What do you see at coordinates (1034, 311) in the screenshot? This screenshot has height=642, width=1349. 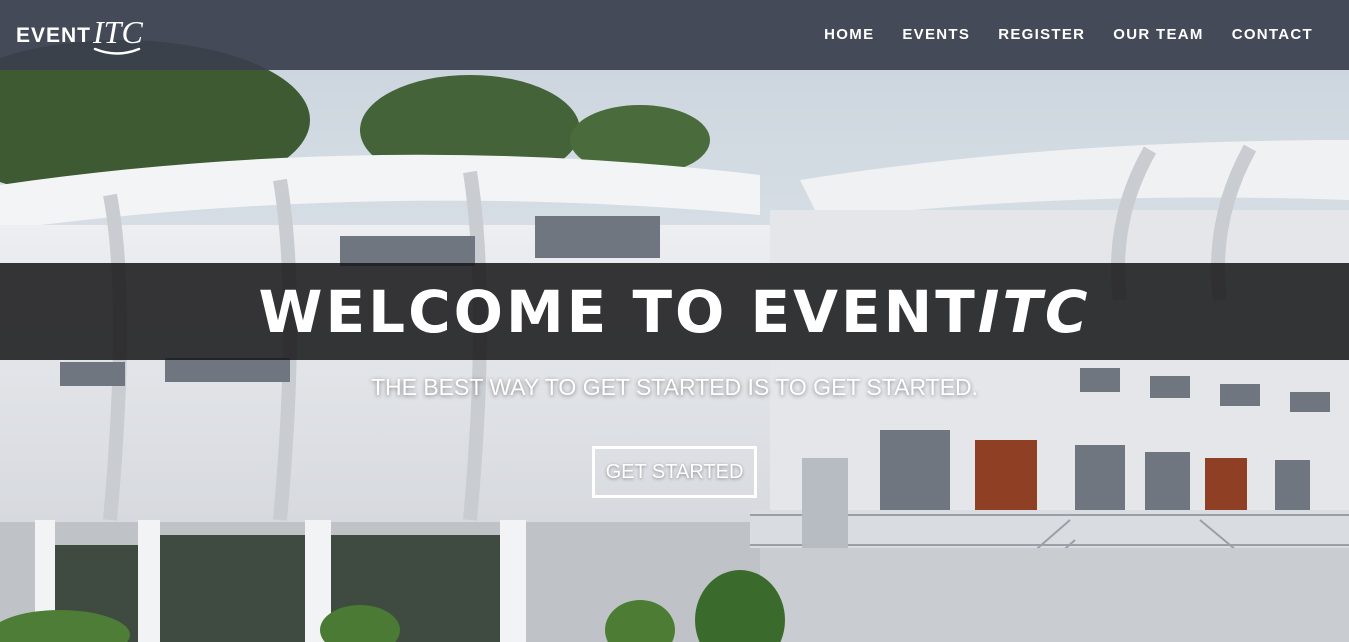 I see `page-title-accent: ITC` at bounding box center [1034, 311].